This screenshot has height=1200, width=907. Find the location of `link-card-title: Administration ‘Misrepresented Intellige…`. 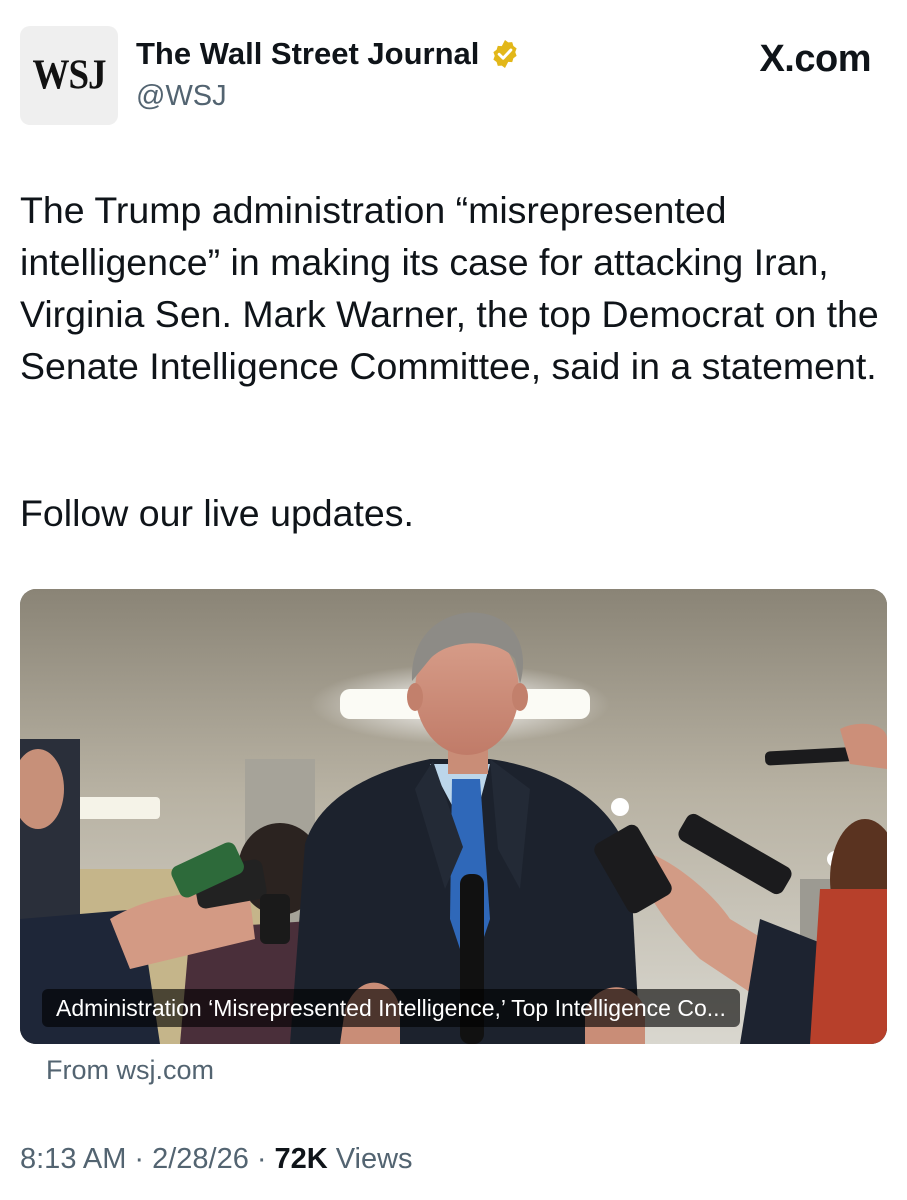

link-card-title: Administration ‘Misrepresented Intellige… is located at coordinates (391, 1008).